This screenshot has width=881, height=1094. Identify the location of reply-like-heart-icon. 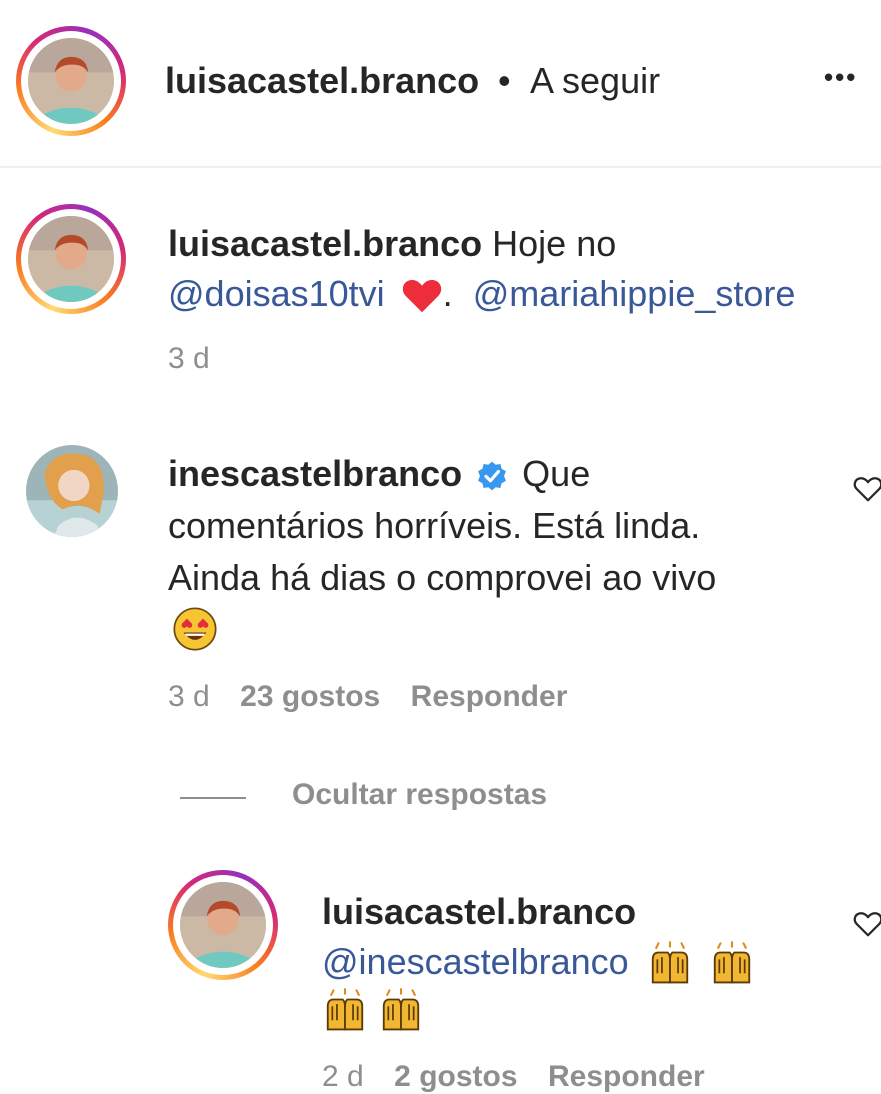
(867, 924).